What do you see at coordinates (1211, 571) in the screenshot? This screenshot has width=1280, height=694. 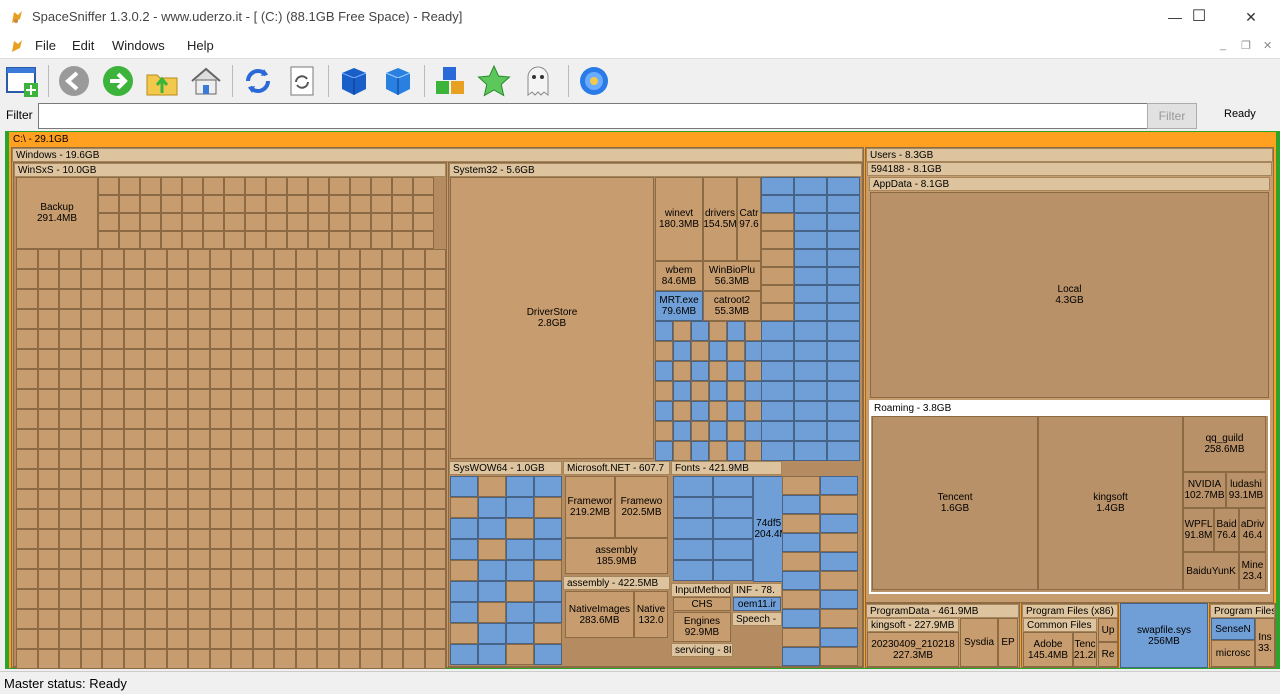 I see `baiduyunkernel-folder: BaiduYunK` at bounding box center [1211, 571].